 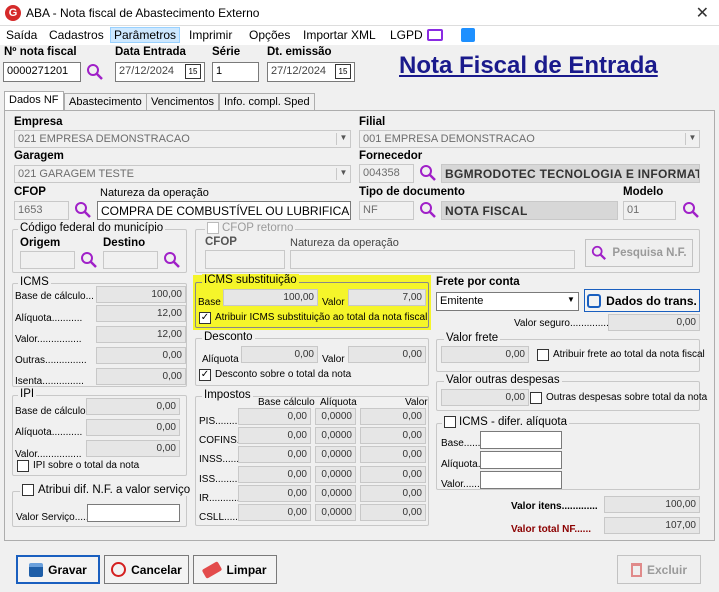 I want to click on menu-parametros: Parâmetros, so click(x=145, y=35).